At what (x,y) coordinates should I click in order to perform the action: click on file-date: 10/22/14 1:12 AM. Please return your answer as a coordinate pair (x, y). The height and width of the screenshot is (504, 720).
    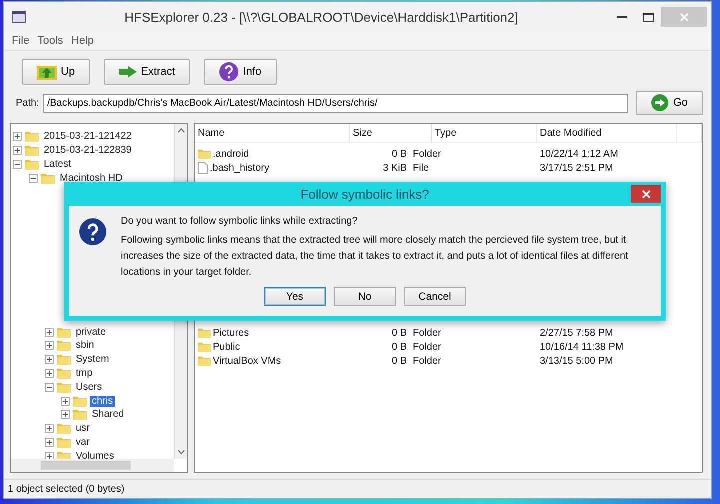
    Looking at the image, I should click on (579, 154).